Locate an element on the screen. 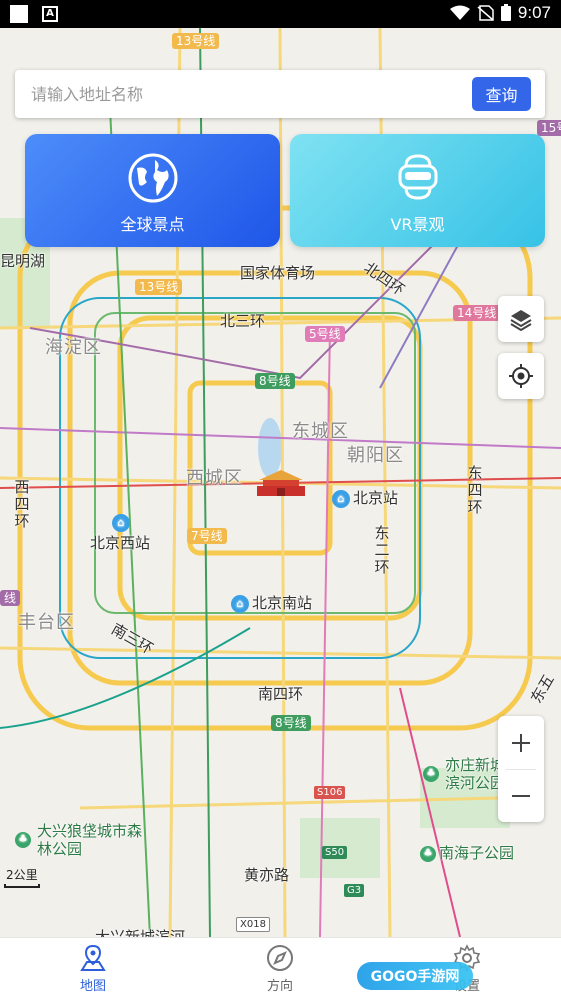 The height and width of the screenshot is (999, 561). district-label: 西城区 is located at coordinates (214, 478).